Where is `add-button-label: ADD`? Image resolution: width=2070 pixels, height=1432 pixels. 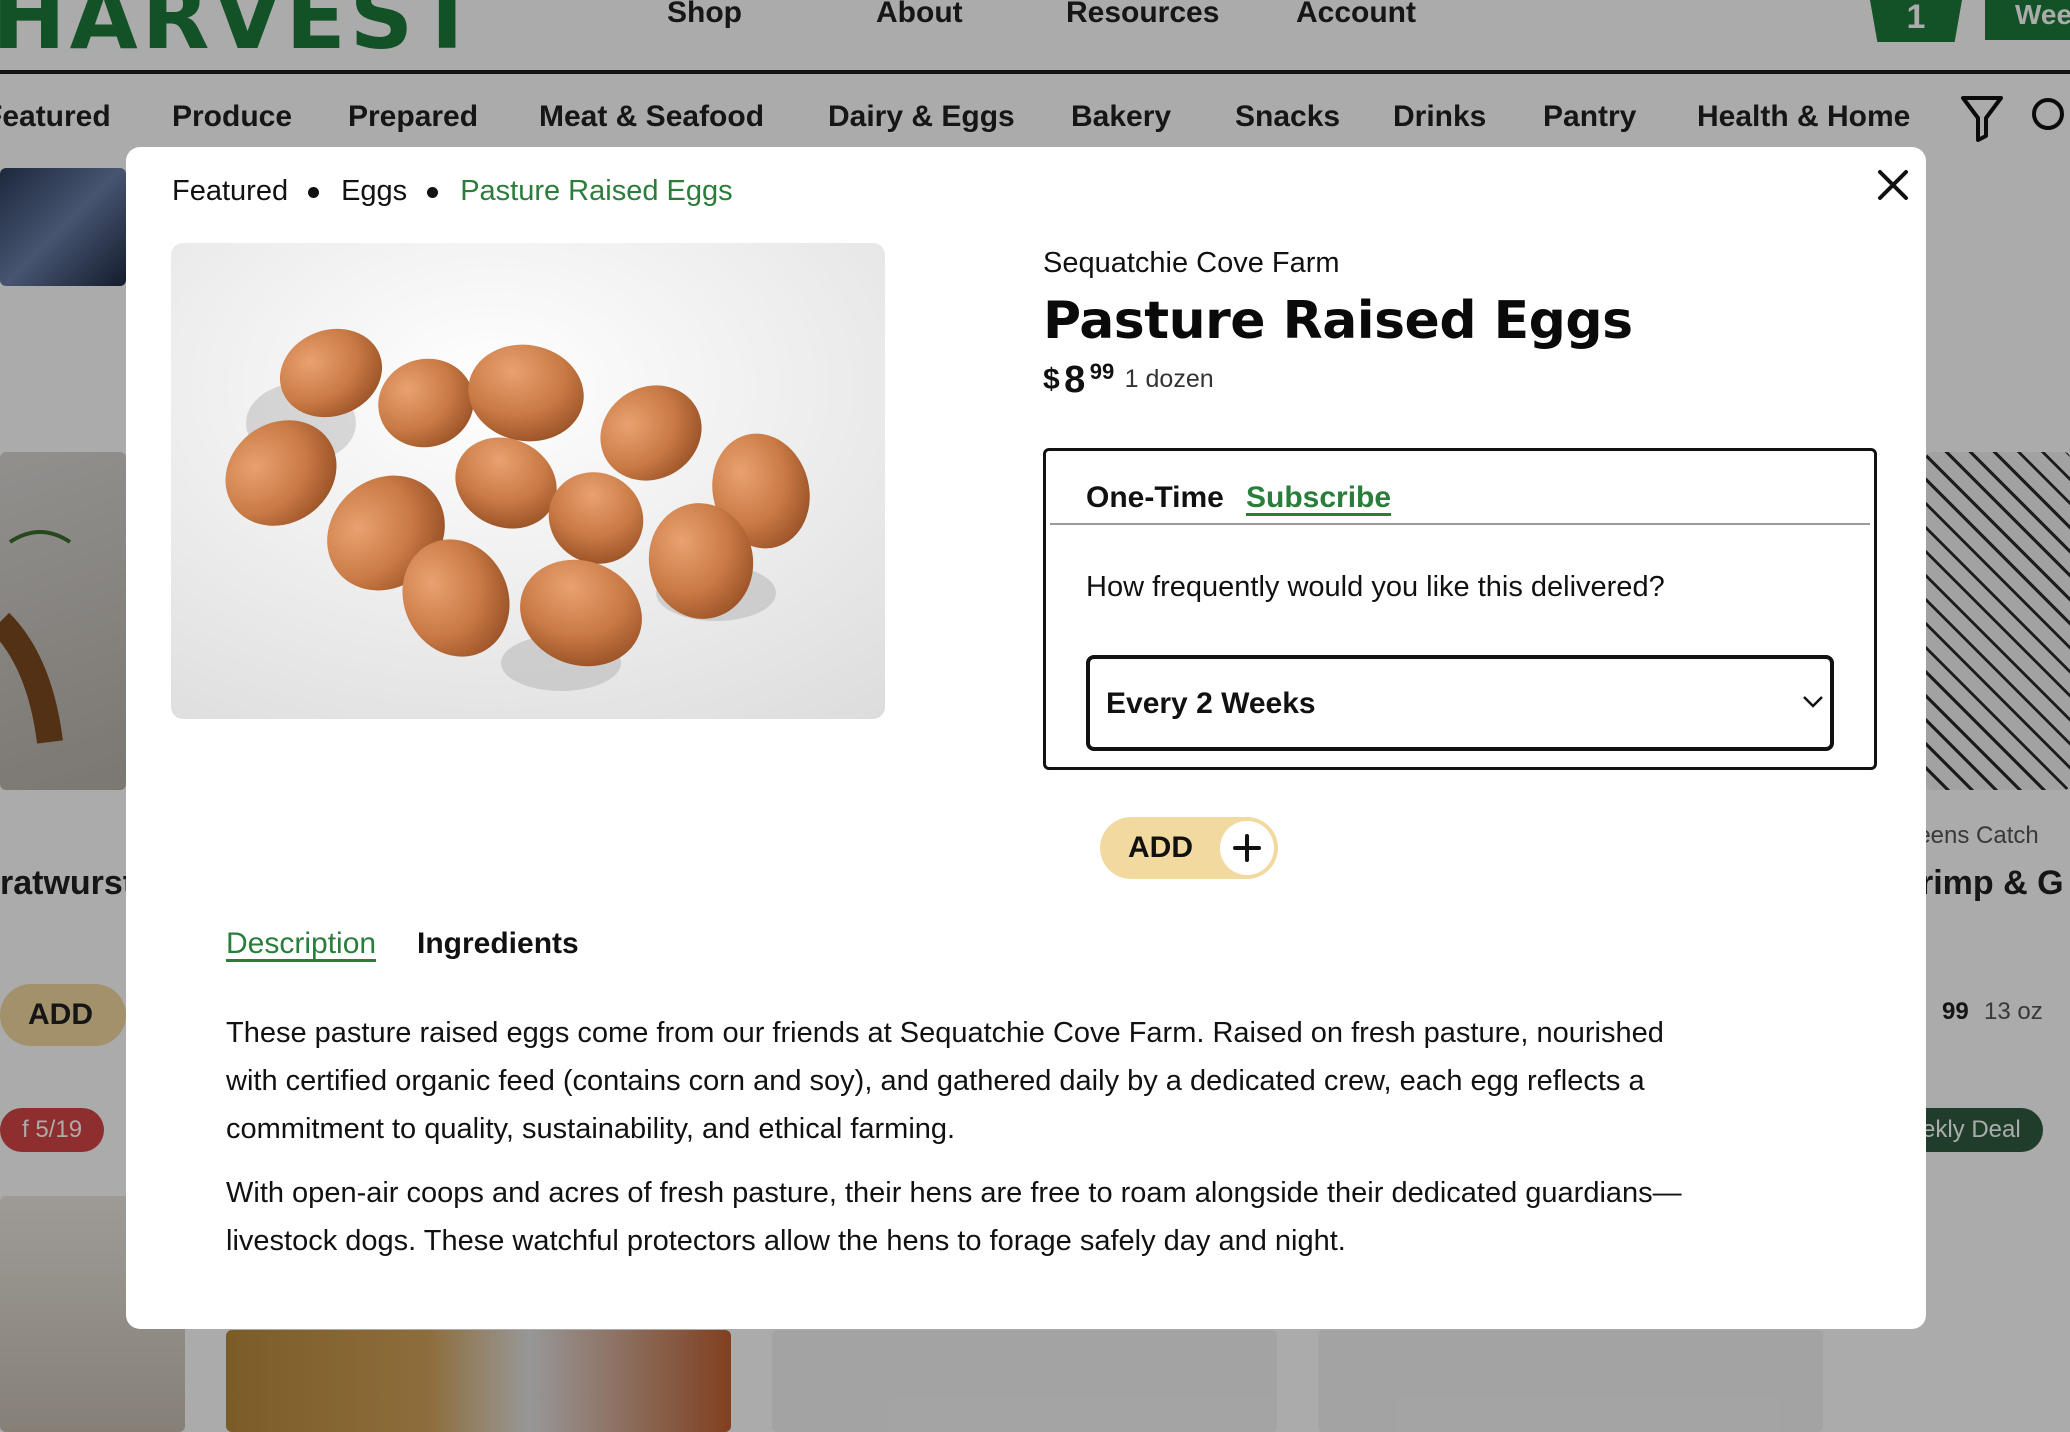 add-button-label: ADD is located at coordinates (1160, 847).